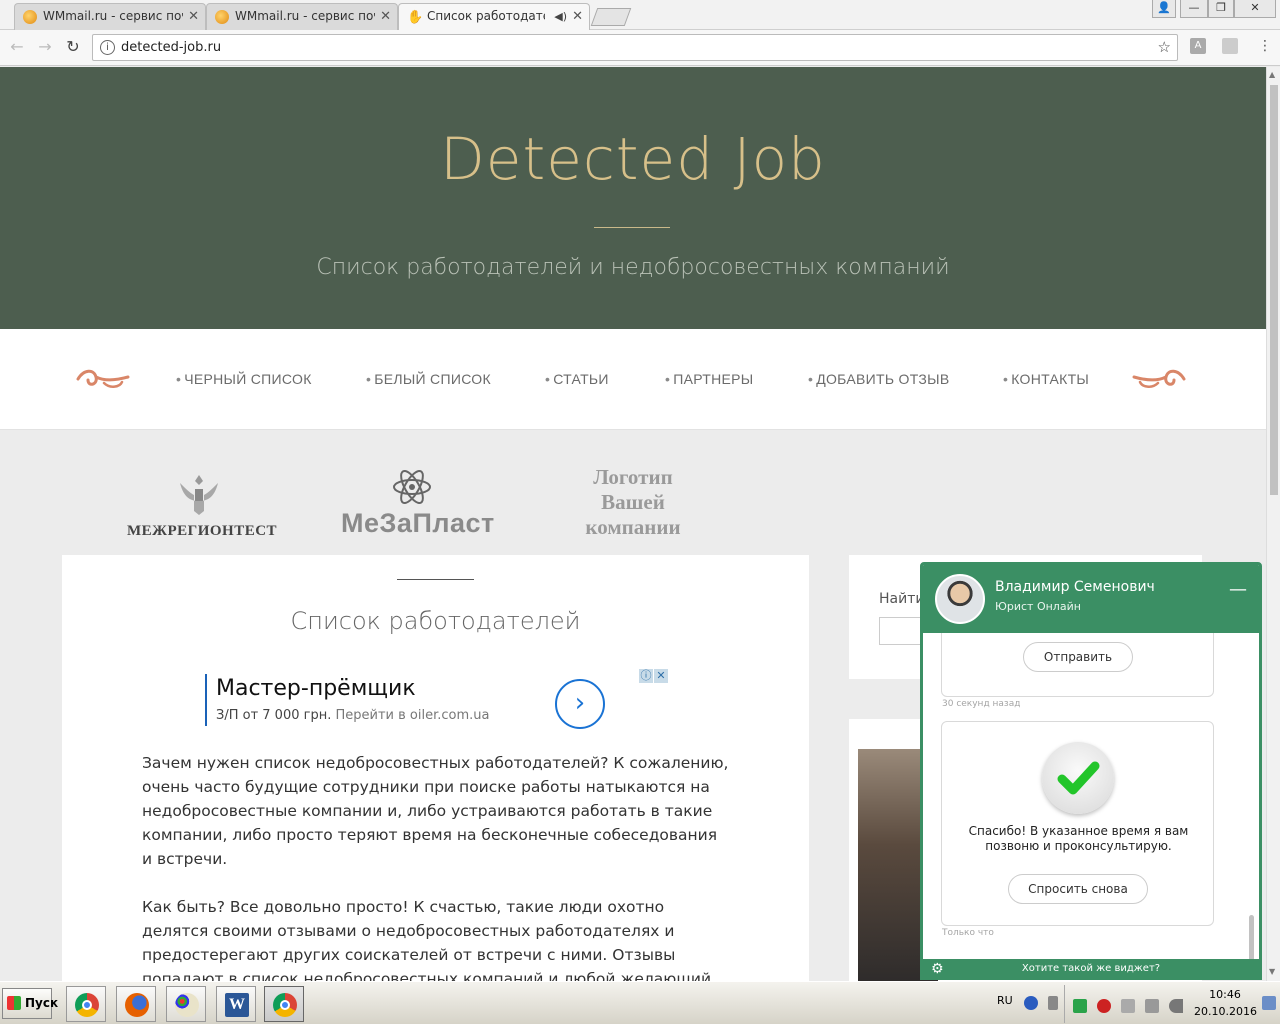  Describe the element at coordinates (1128, 1006) in the screenshot. I see `security-flag-icon` at that location.